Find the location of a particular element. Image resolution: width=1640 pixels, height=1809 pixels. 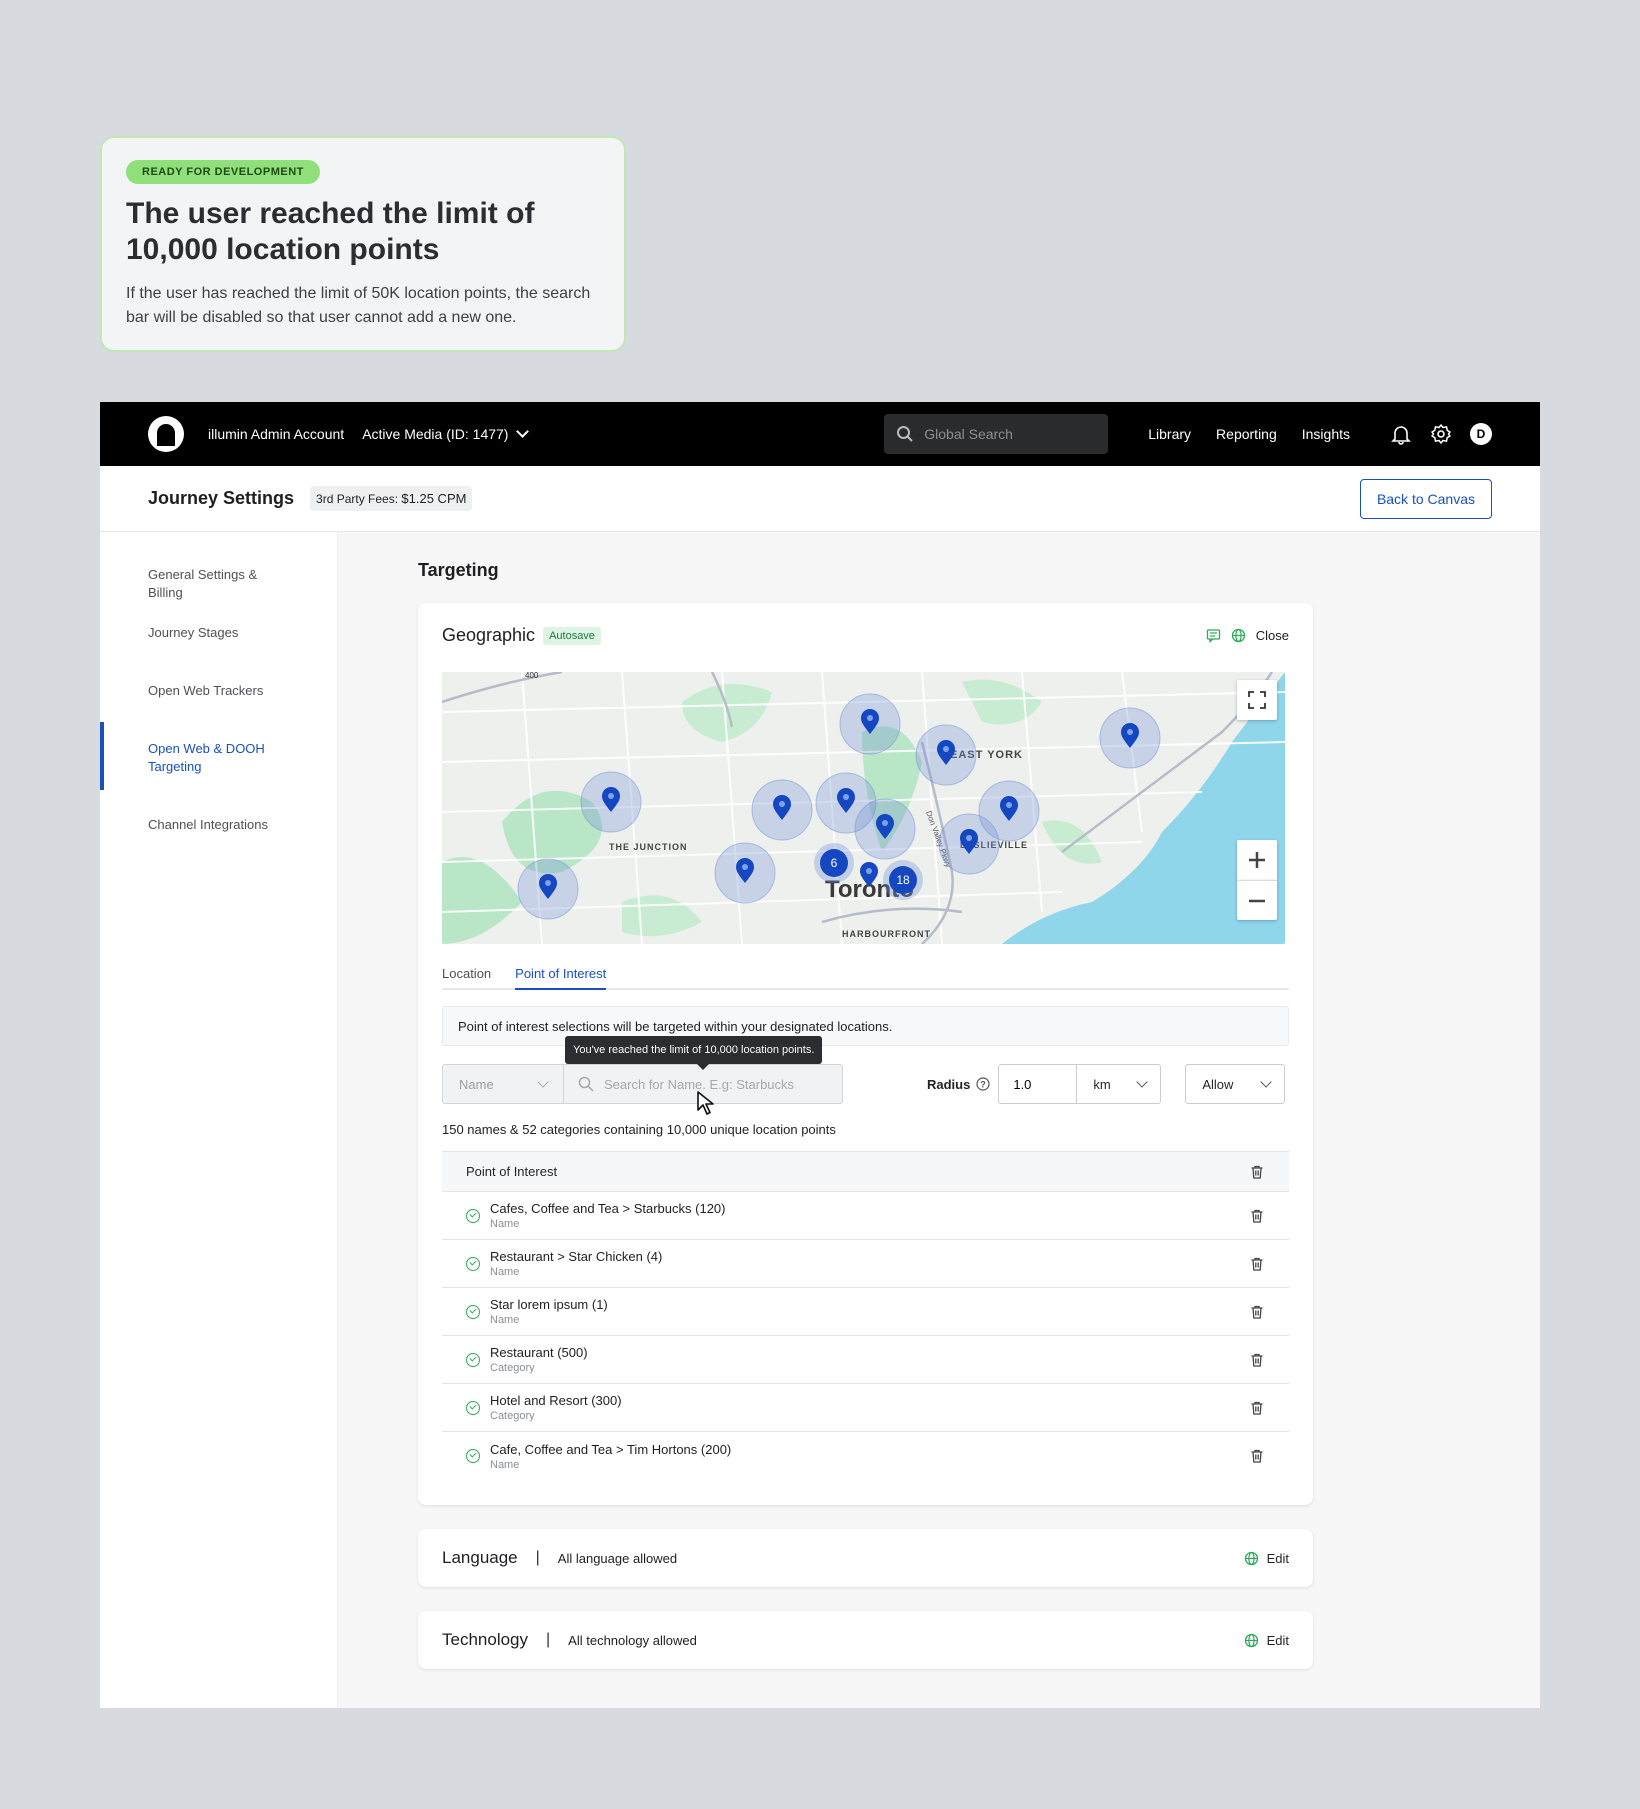

sidebar-item-trackers: Open Web Trackers is located at coordinates (218, 691).